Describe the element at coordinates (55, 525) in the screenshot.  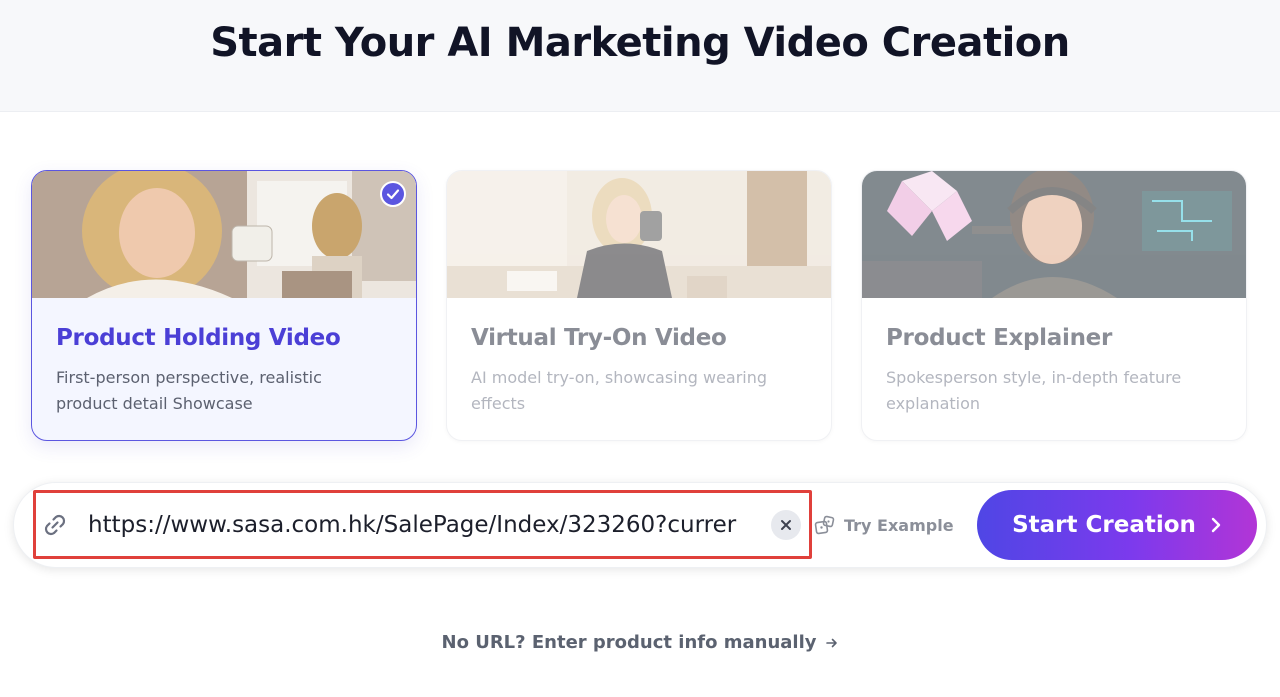
I see `link-icon` at that location.